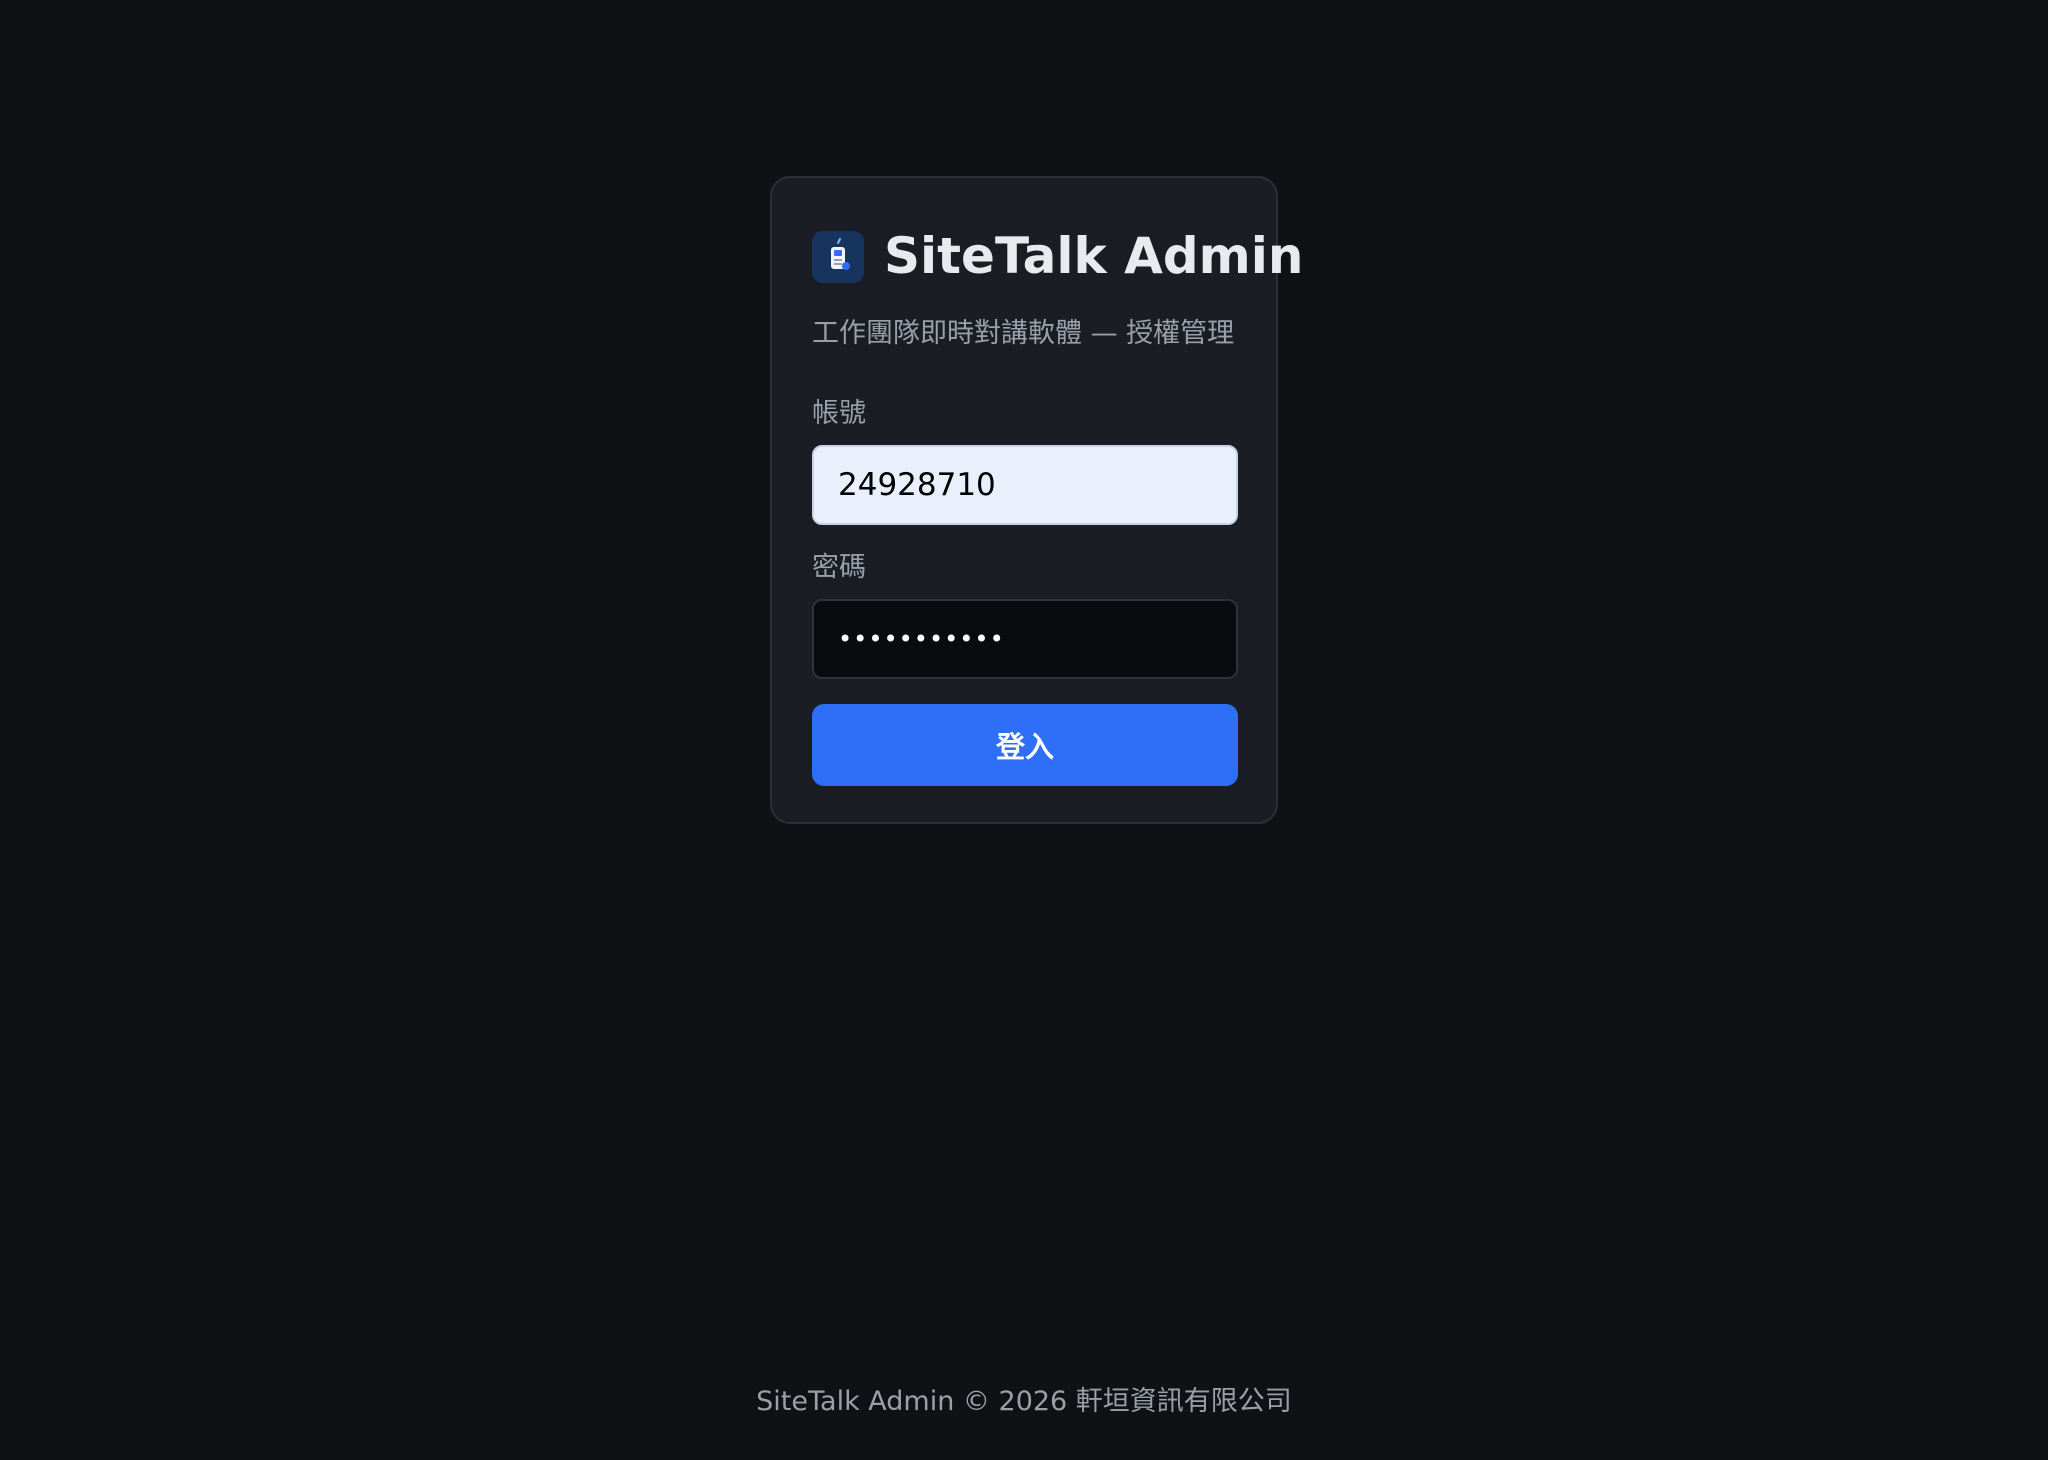  Describe the element at coordinates (839, 413) in the screenshot. I see `account-label: 帳號` at that location.